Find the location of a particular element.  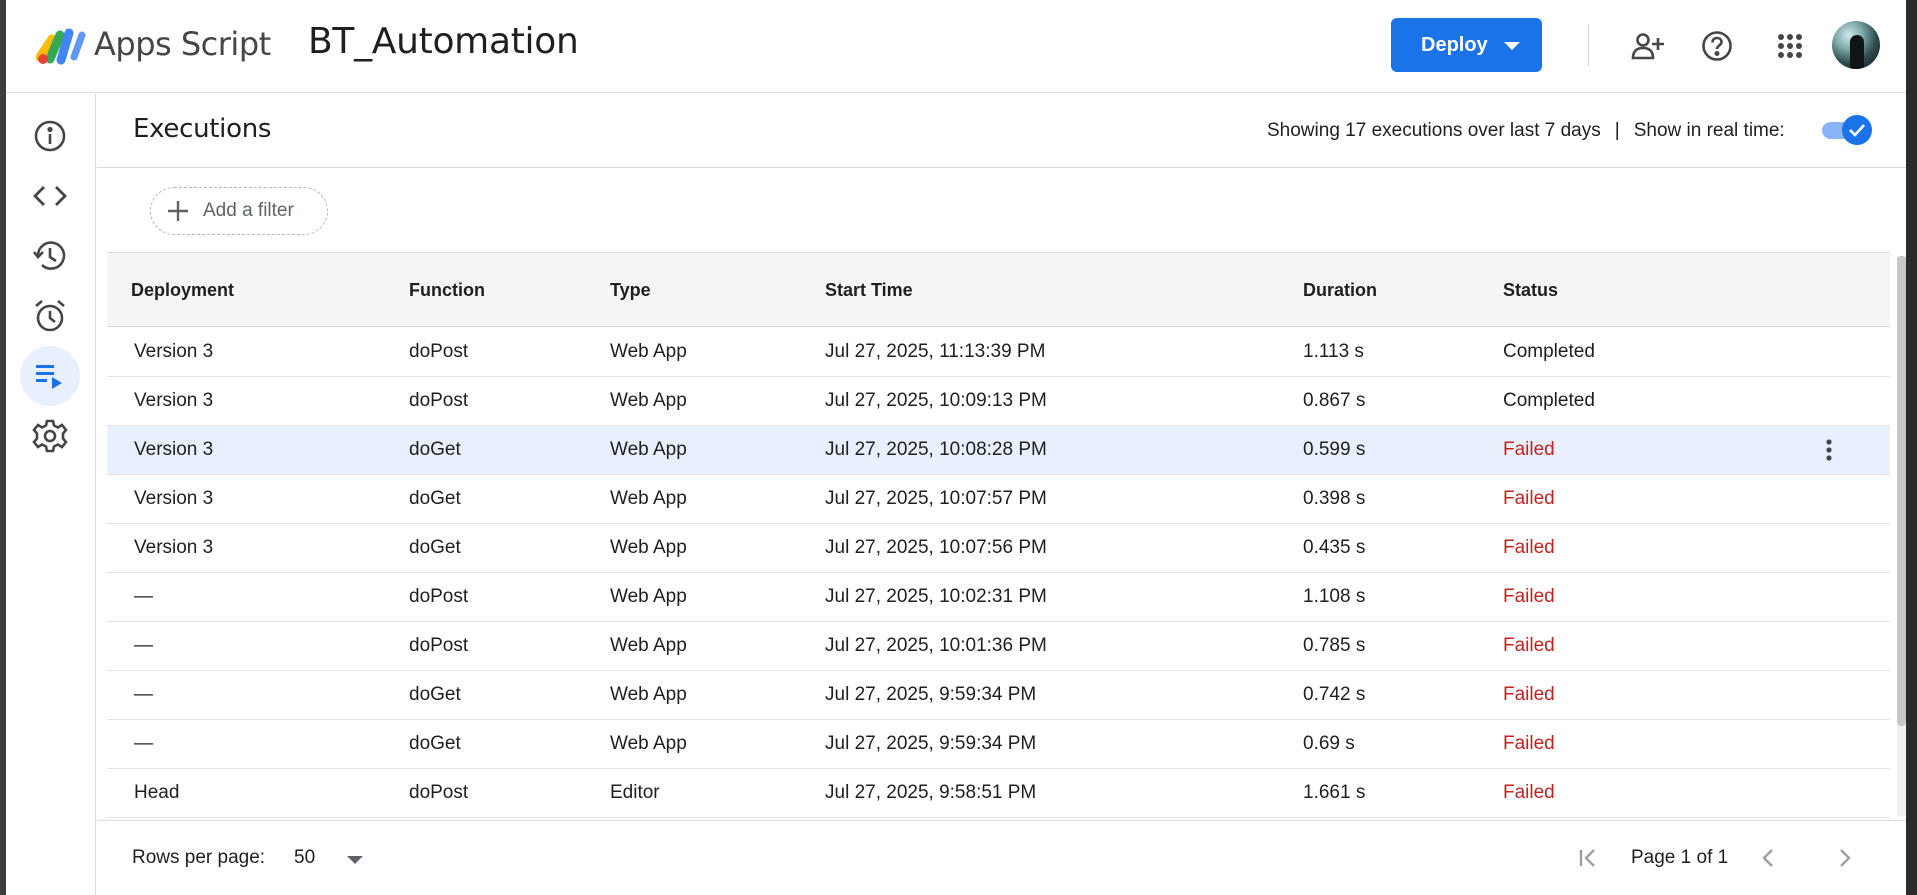

project-title: BT_Automation is located at coordinates (443, 41).